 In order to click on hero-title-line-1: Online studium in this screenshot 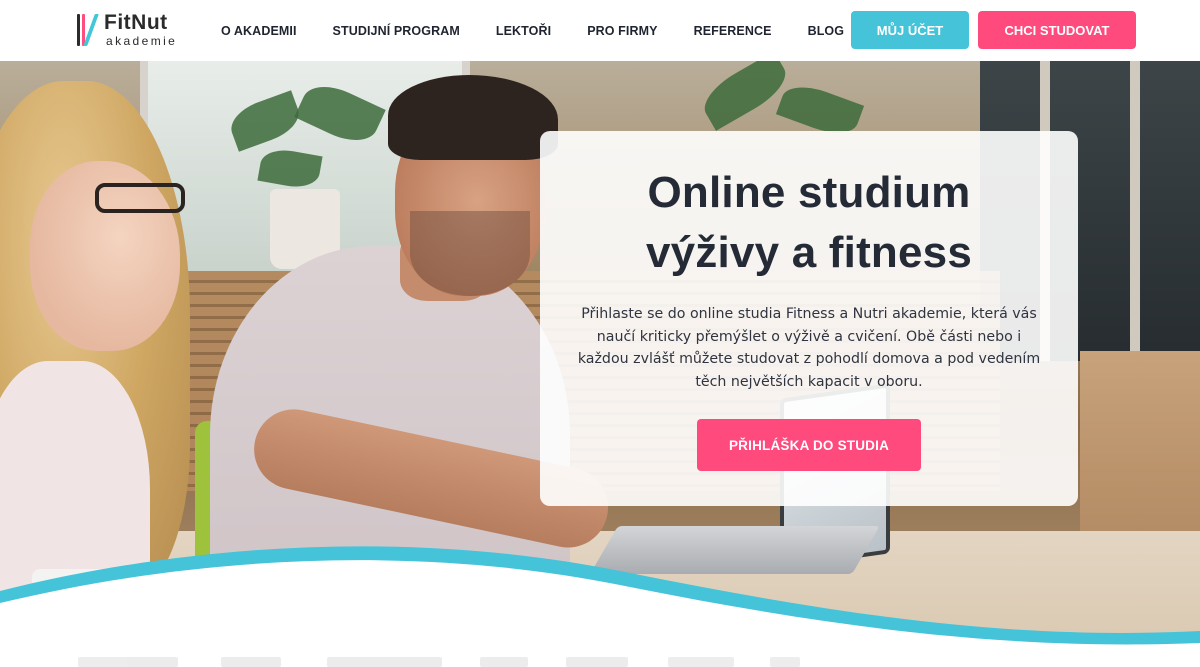, I will do `click(809, 192)`.